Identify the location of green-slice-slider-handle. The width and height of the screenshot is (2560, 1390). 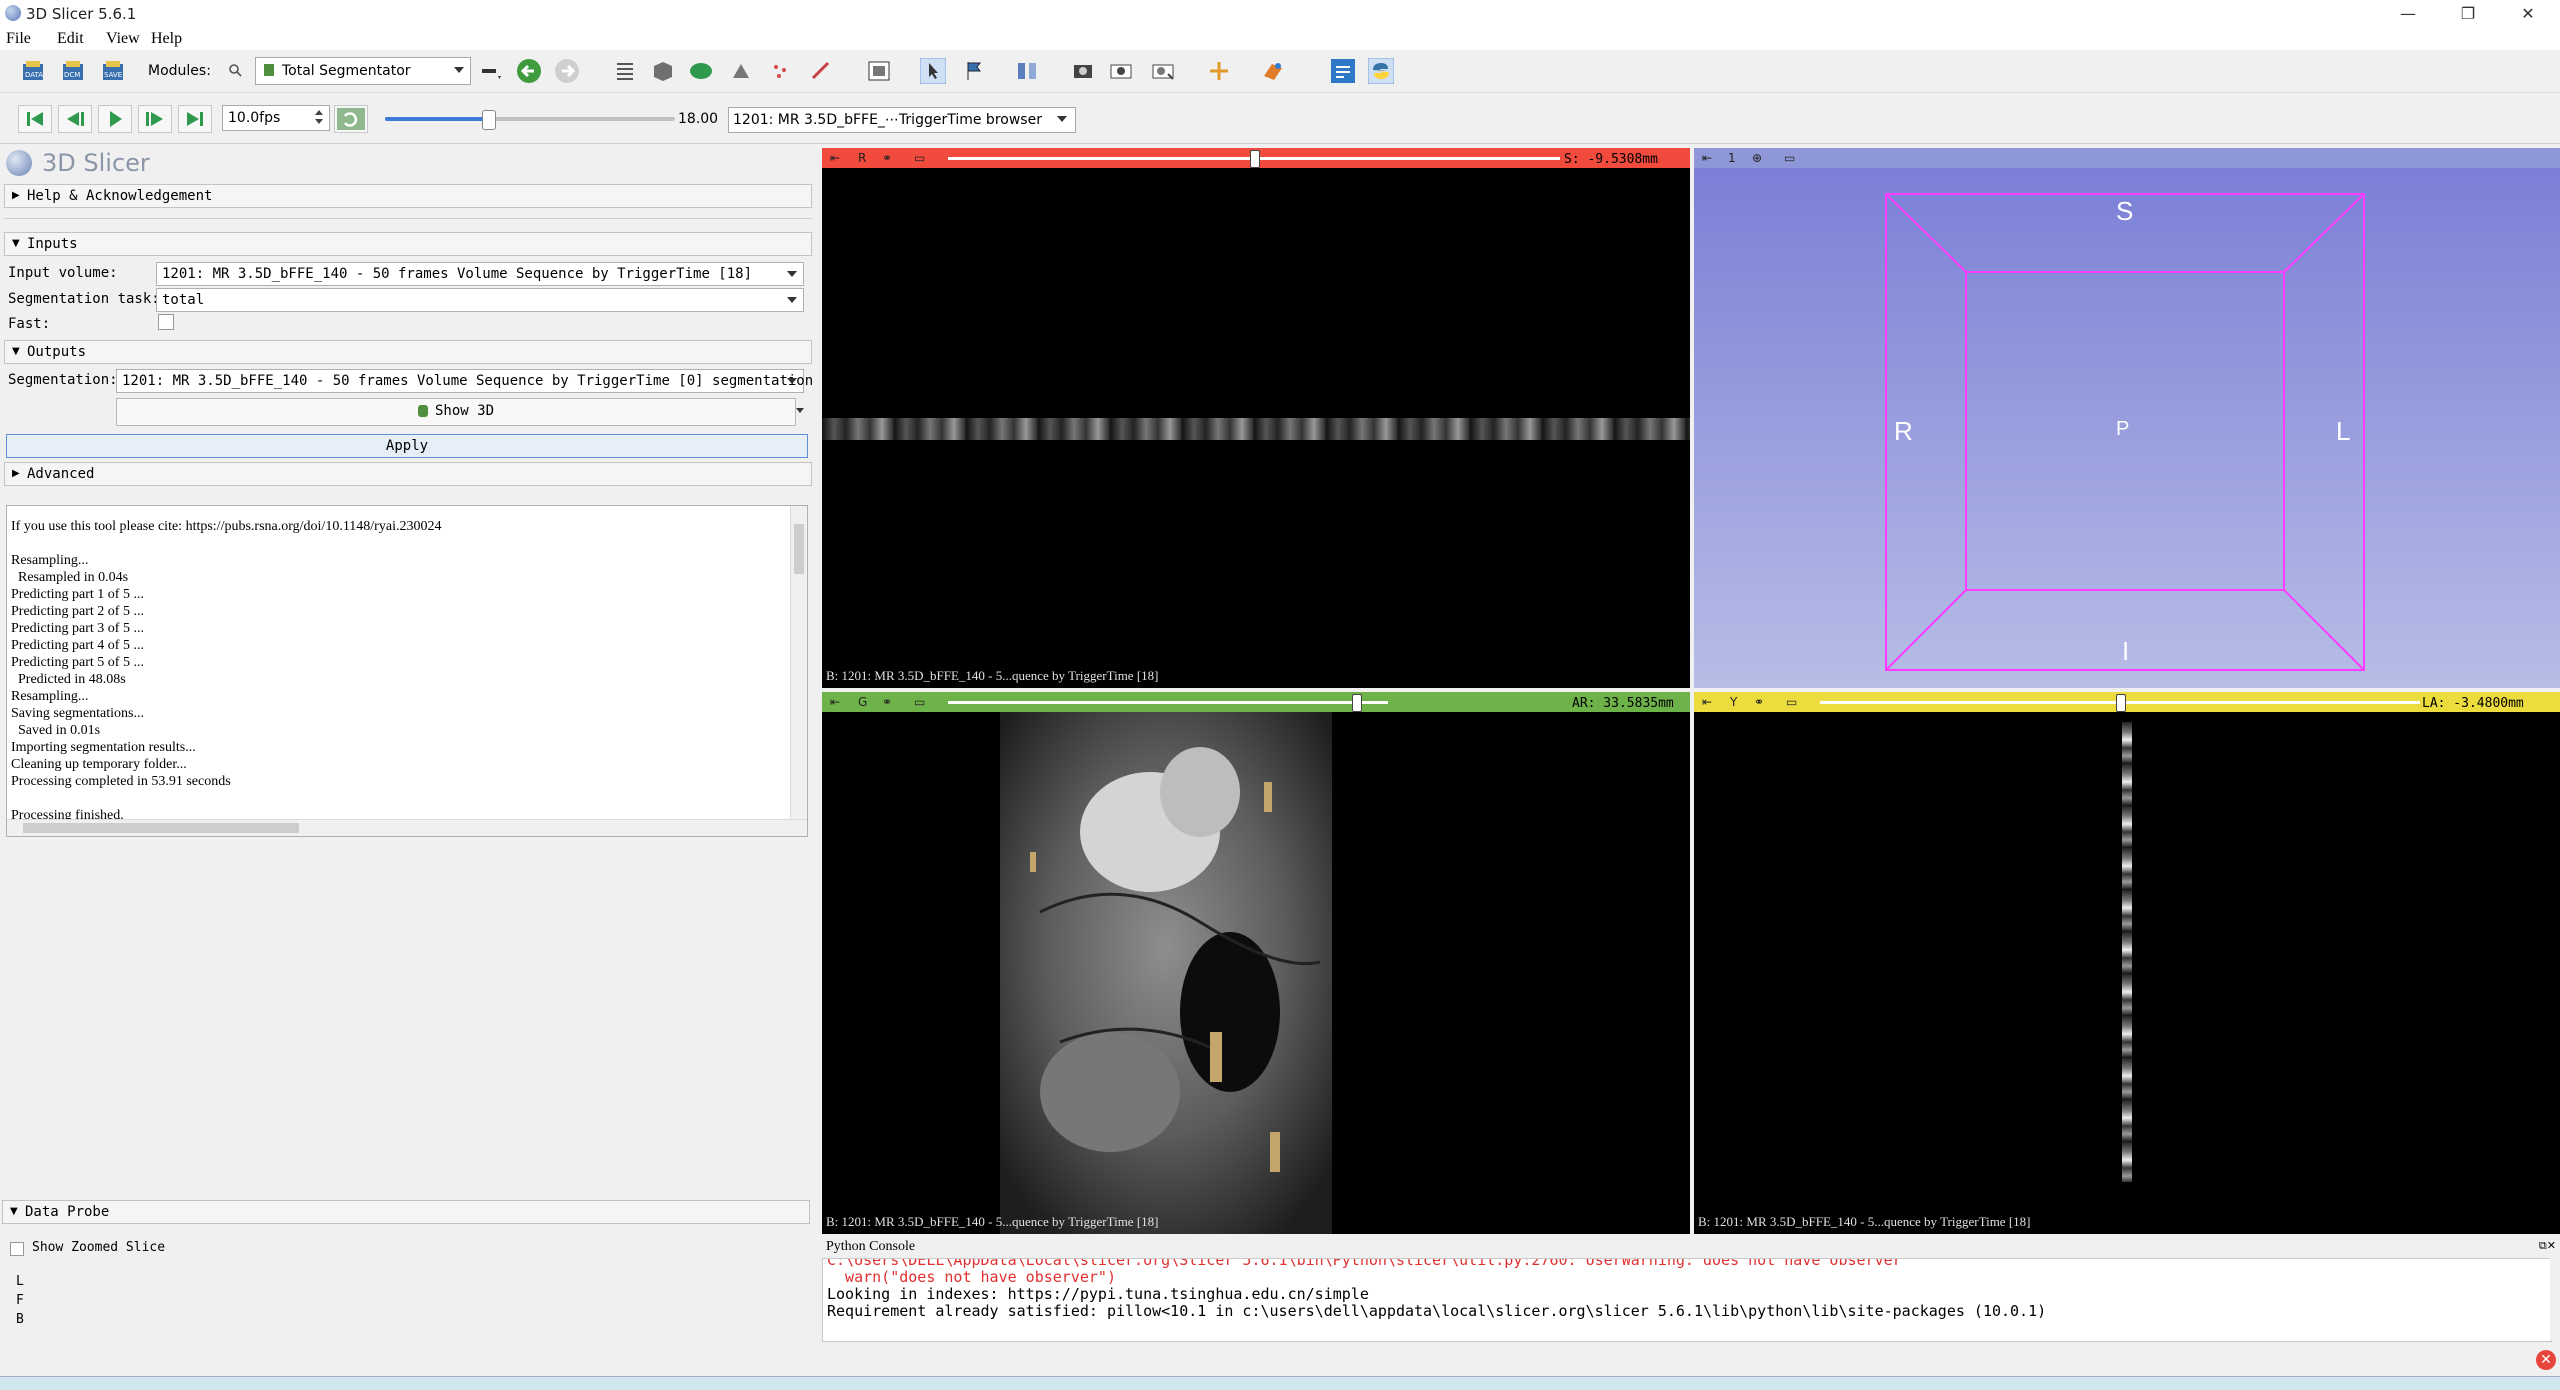
(1357, 703).